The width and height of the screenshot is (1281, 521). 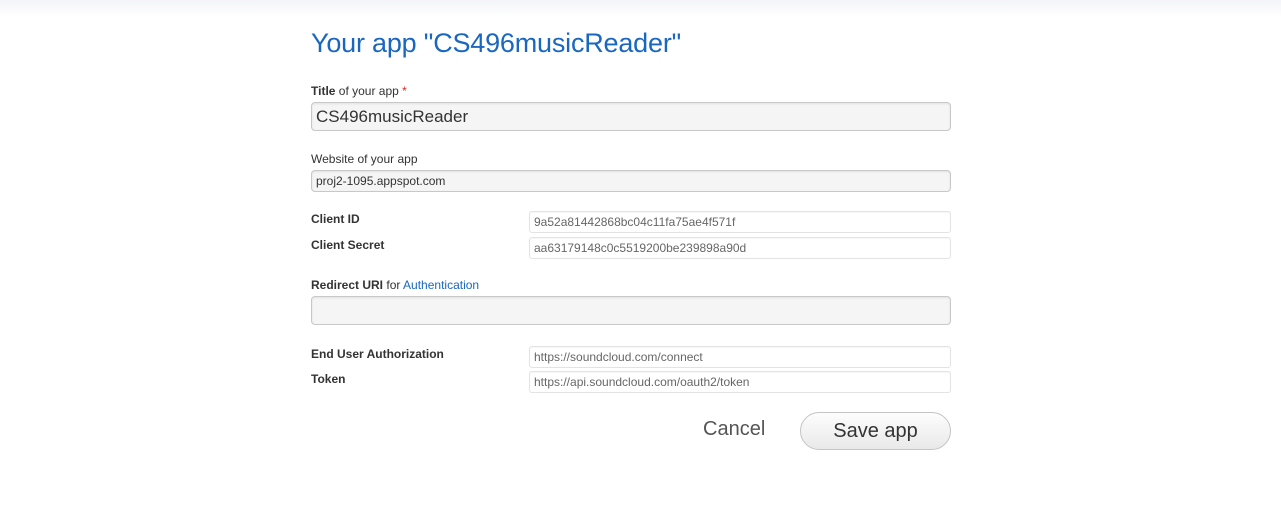 I want to click on client-secret-label-text: Client Secret, so click(x=348, y=245).